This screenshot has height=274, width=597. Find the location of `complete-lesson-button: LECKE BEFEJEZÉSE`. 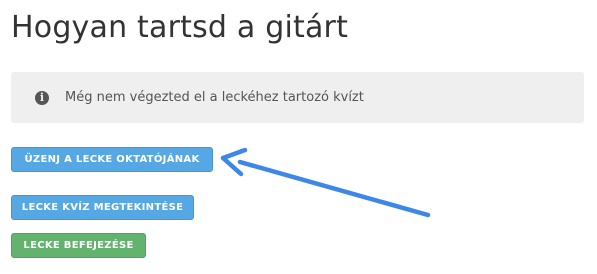

complete-lesson-button: LECKE BEFEJEZÉSE is located at coordinates (78, 245).